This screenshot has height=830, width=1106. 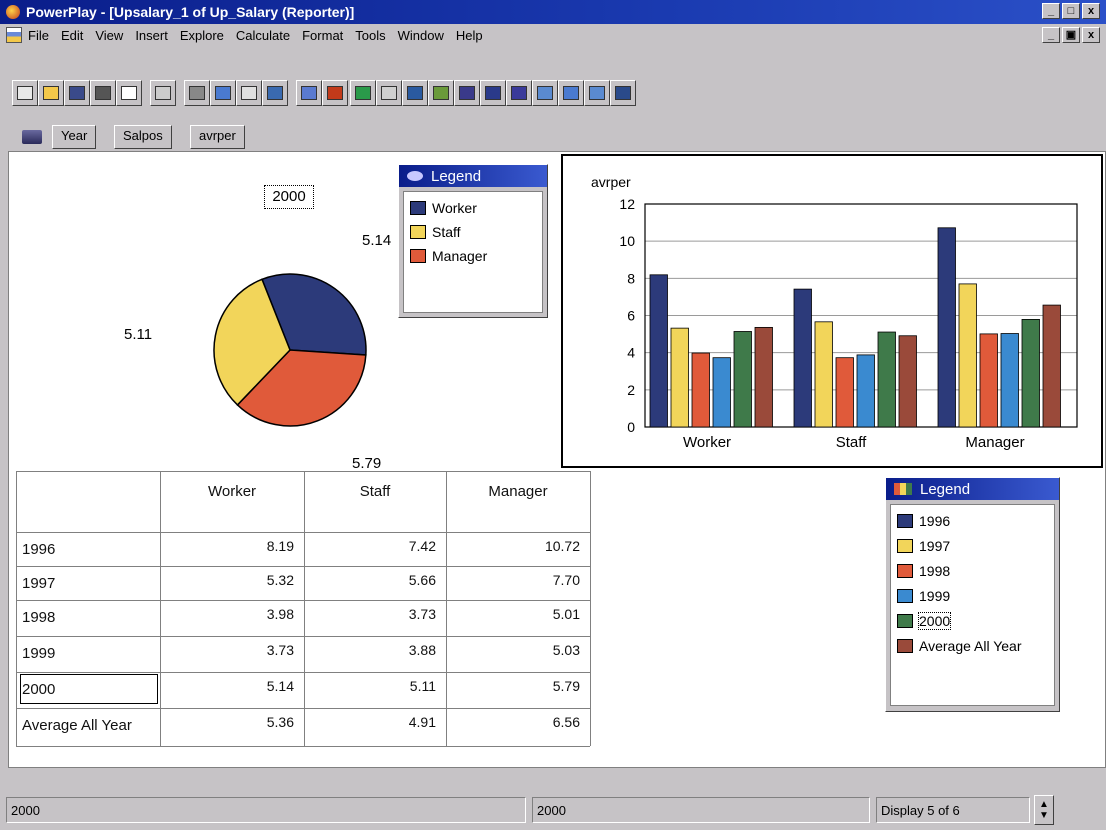 I want to click on minimize-button: _, so click(x=1051, y=11).